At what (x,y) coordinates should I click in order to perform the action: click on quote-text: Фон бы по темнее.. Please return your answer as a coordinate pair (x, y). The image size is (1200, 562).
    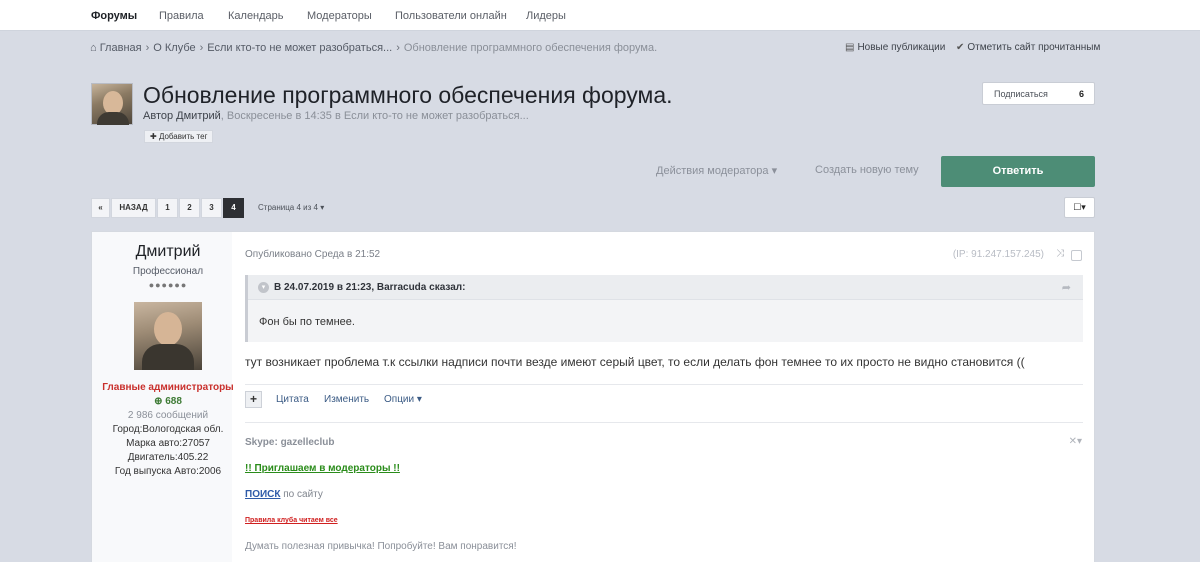
    Looking at the image, I should click on (307, 322).